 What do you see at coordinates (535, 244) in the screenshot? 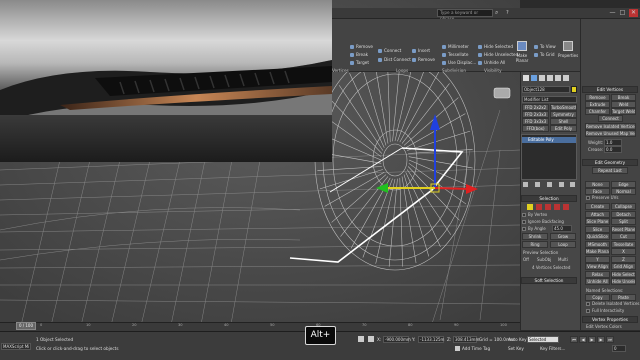
I see `ring-button: Ring` at bounding box center [535, 244].